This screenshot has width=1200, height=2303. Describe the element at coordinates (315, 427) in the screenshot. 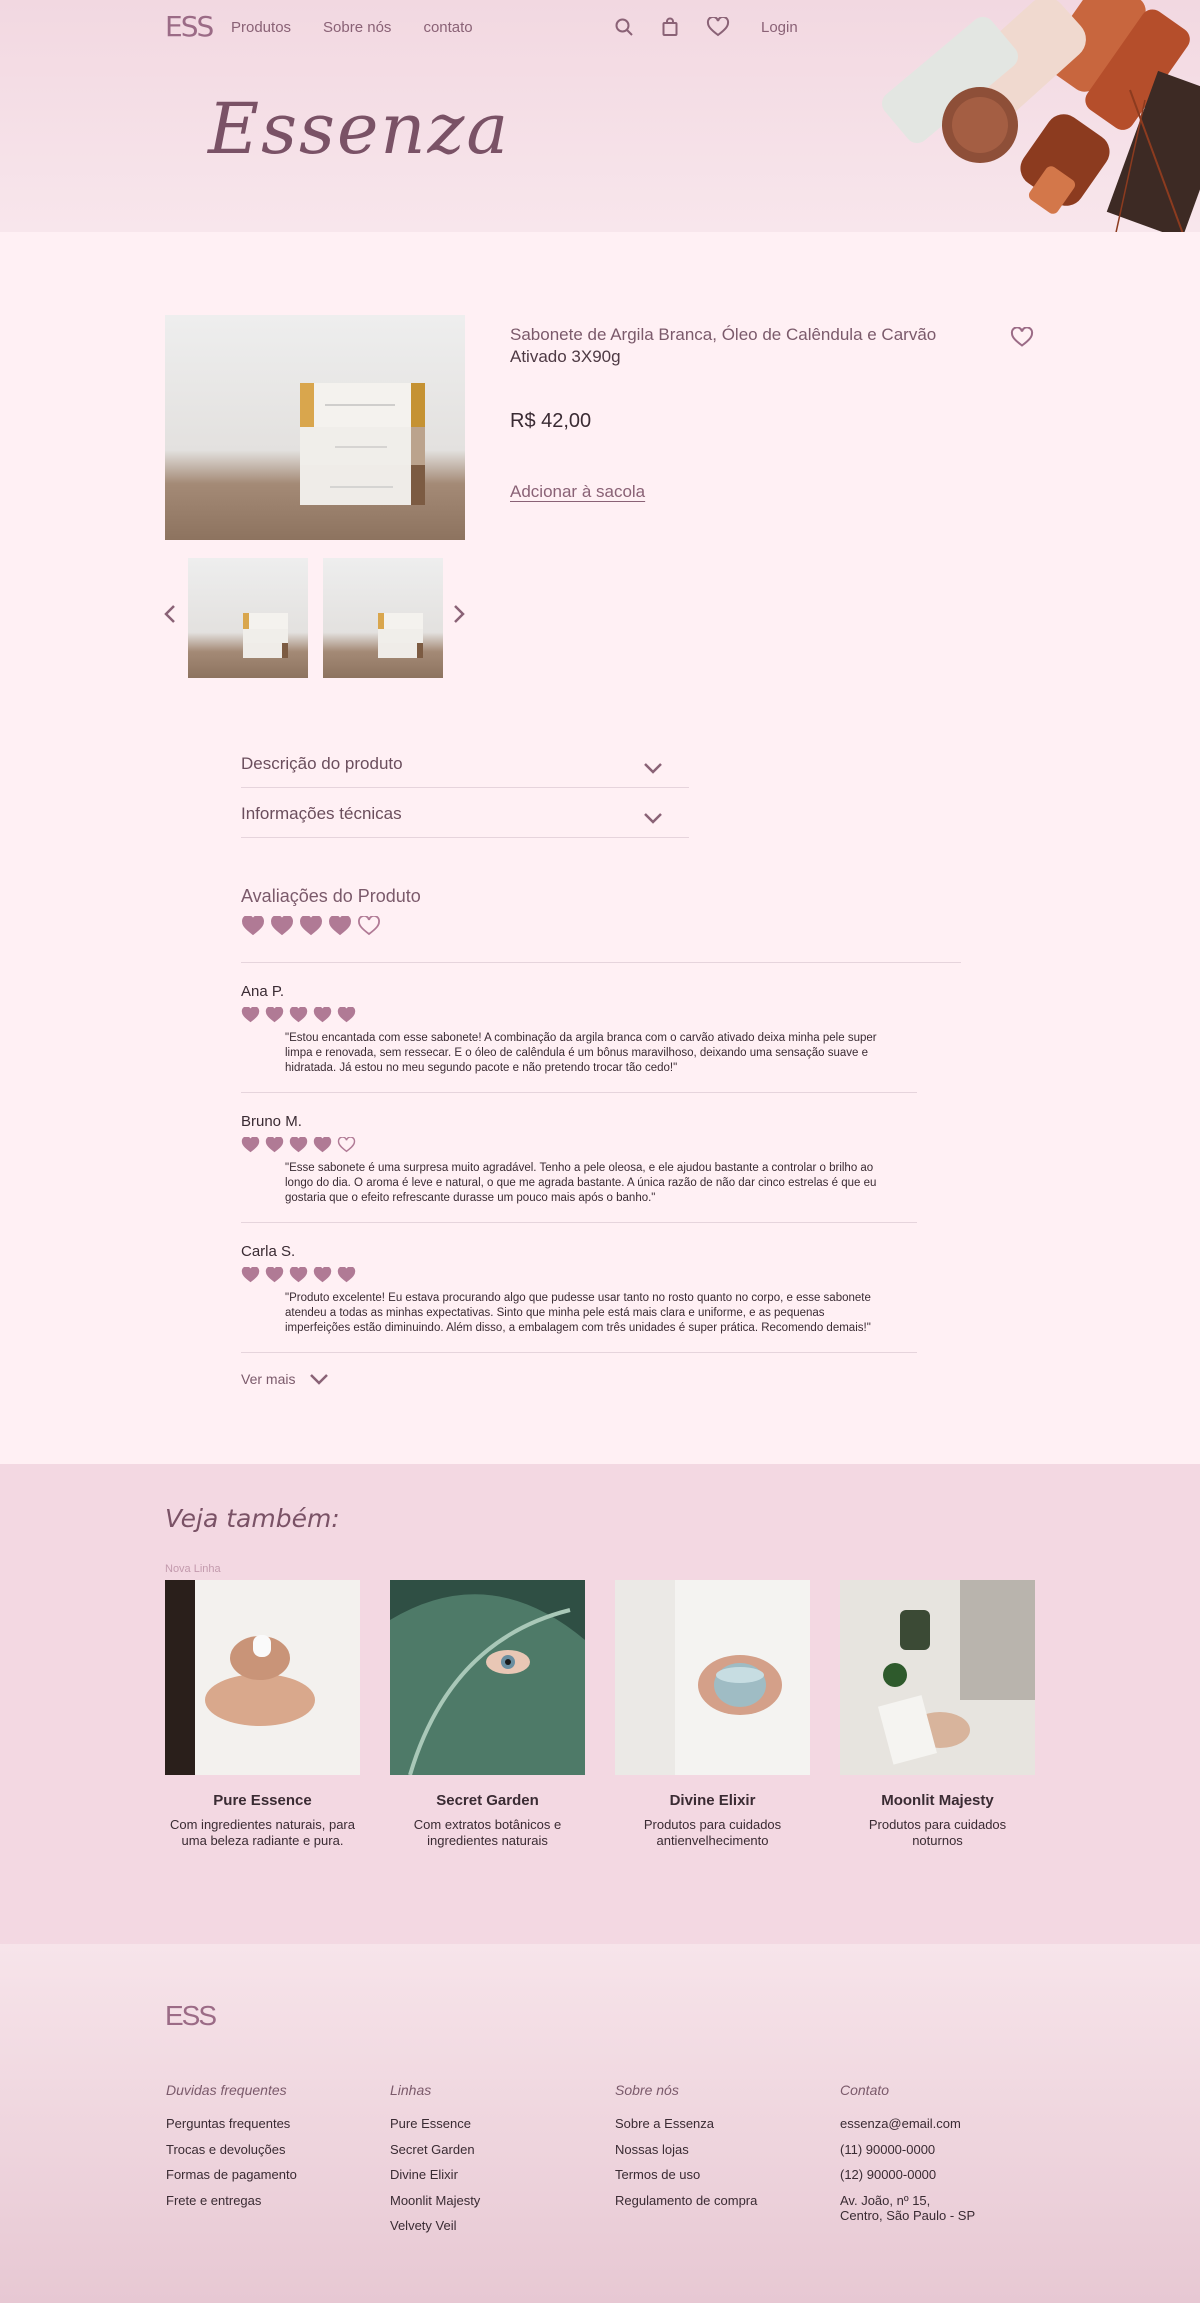

I see `product-main-image` at that location.